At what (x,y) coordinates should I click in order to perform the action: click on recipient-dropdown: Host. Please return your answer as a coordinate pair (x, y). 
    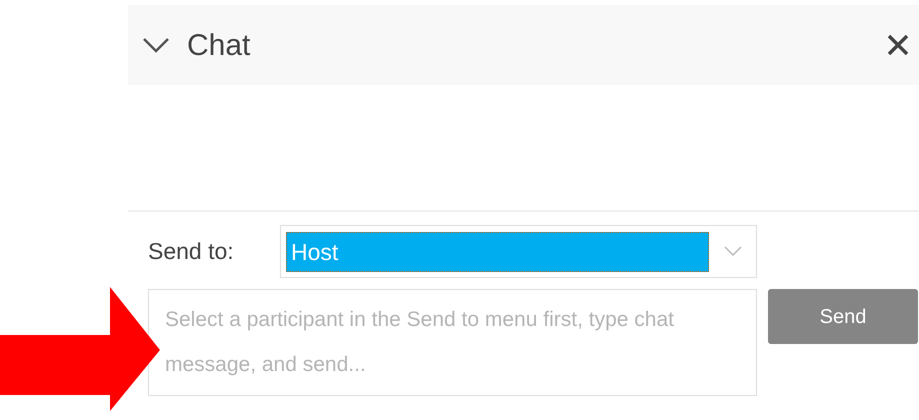
    Looking at the image, I should click on (518, 251).